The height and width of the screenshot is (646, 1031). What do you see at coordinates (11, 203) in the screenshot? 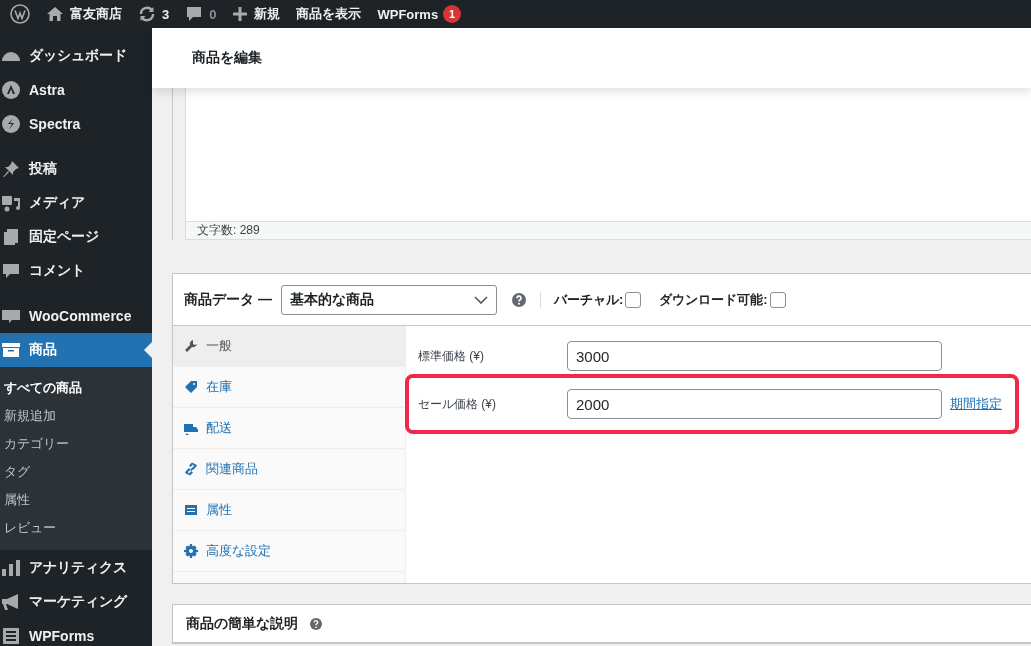
I see `media-icon` at bounding box center [11, 203].